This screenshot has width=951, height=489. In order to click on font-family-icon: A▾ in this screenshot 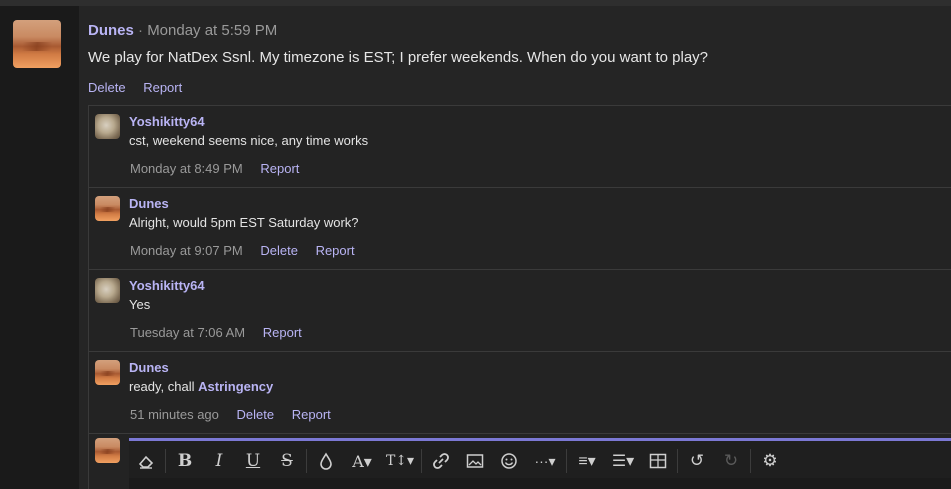, I will do `click(362, 461)`.